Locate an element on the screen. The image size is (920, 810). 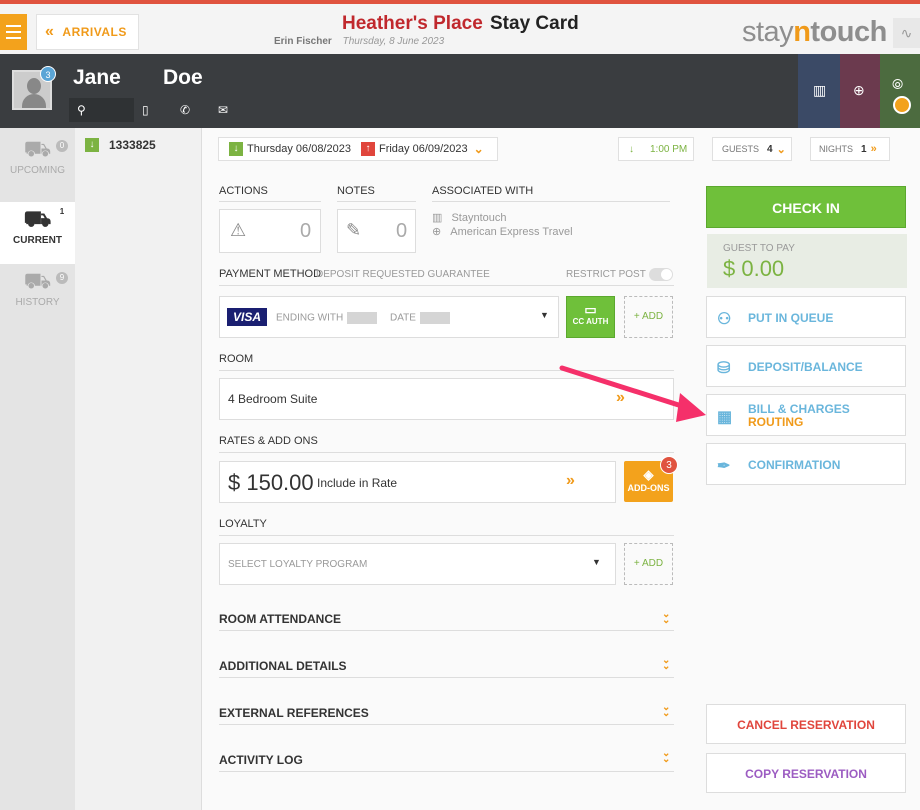
arrivals-label: ARRIVALS is located at coordinates (94, 32).